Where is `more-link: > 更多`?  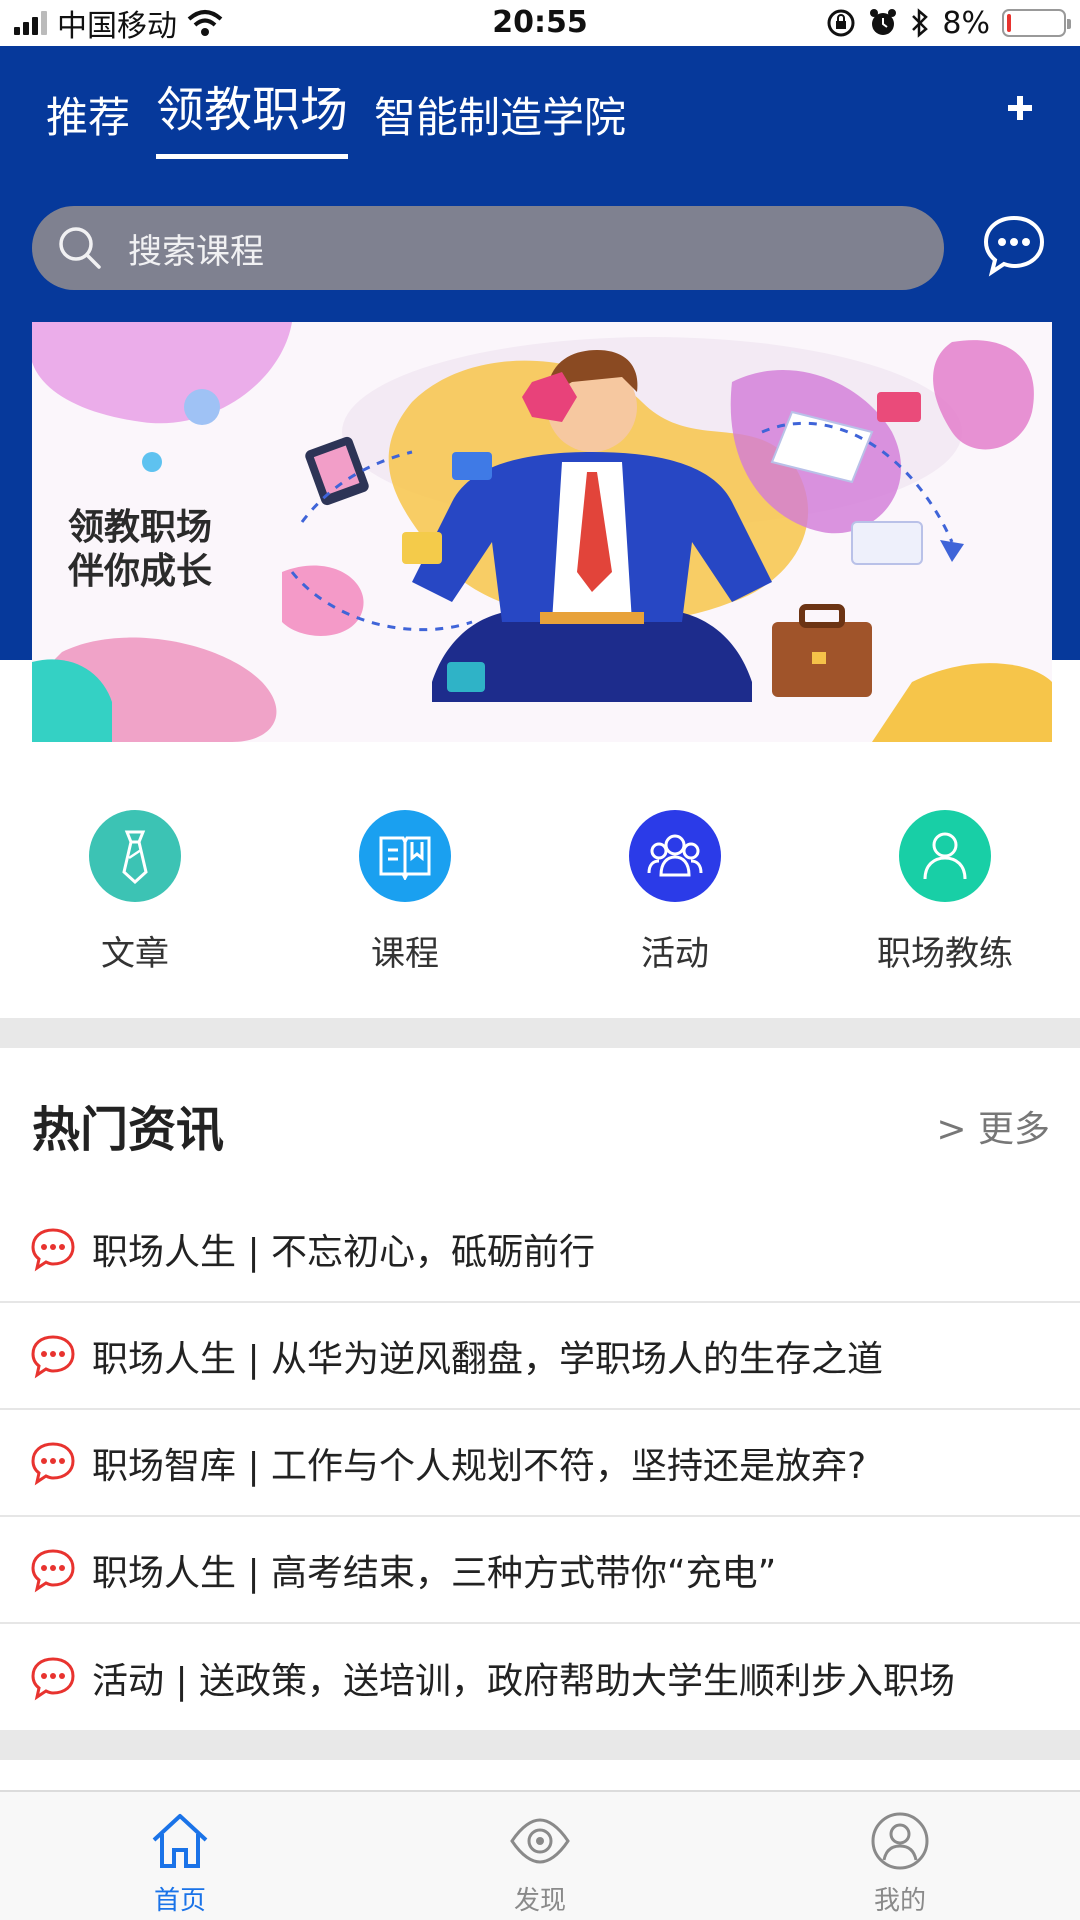
more-link: > 更多 is located at coordinates (993, 1126).